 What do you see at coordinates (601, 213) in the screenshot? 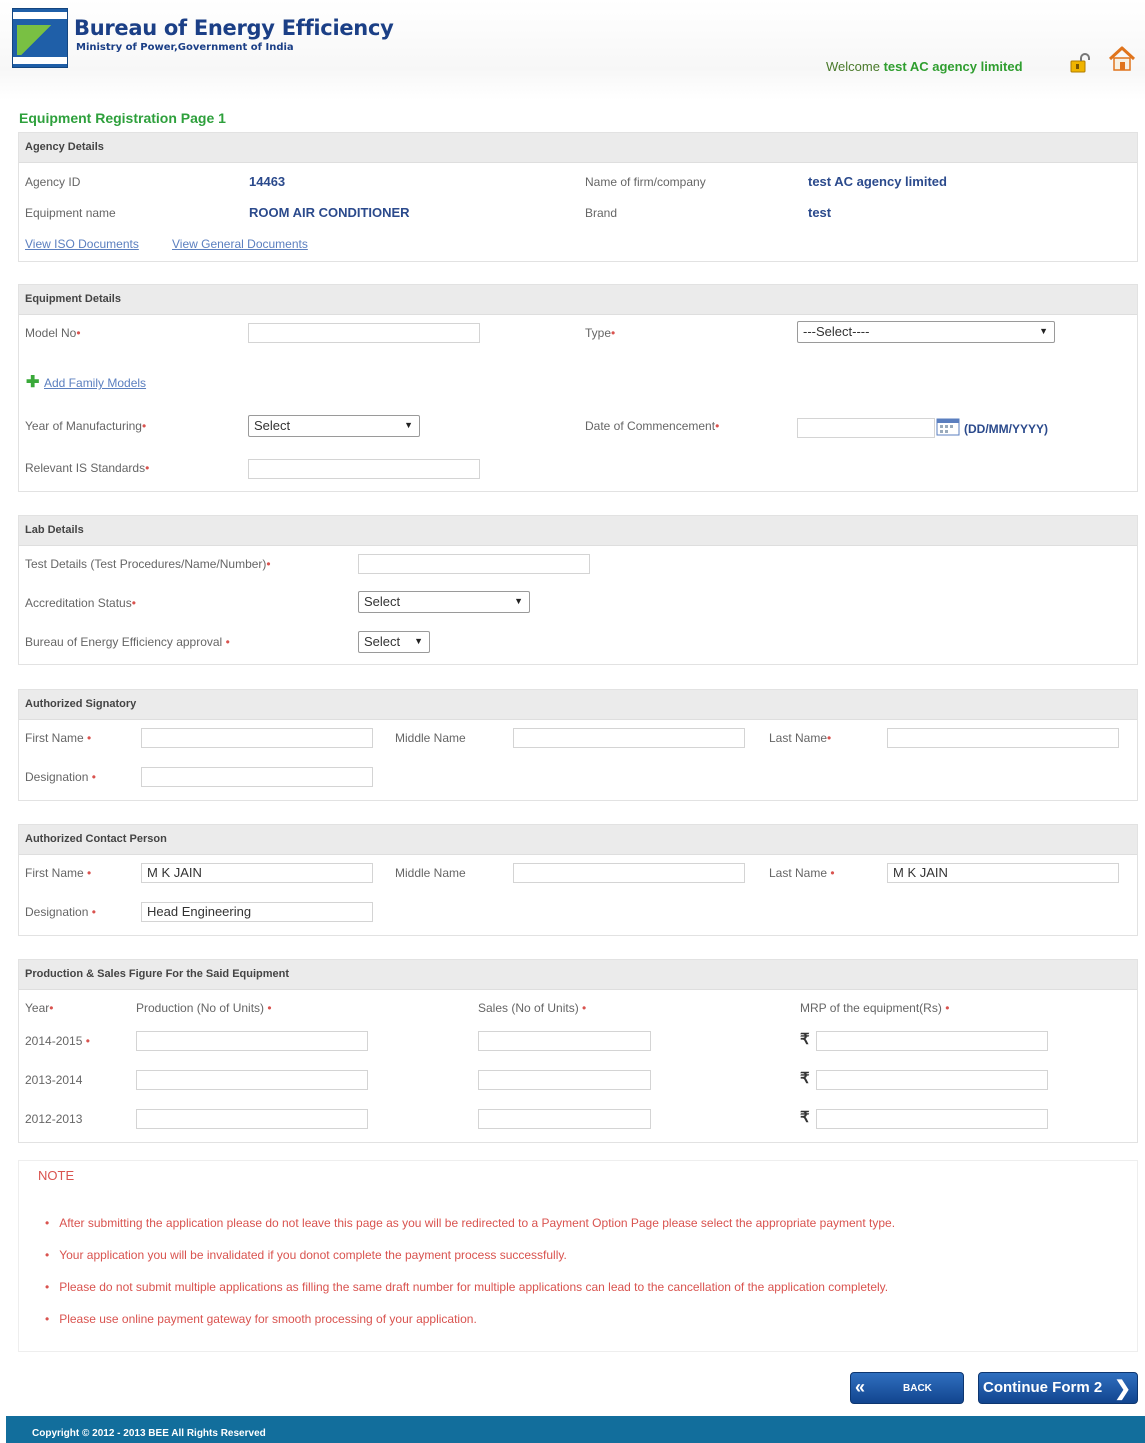
I see `brand-label: Brand` at bounding box center [601, 213].